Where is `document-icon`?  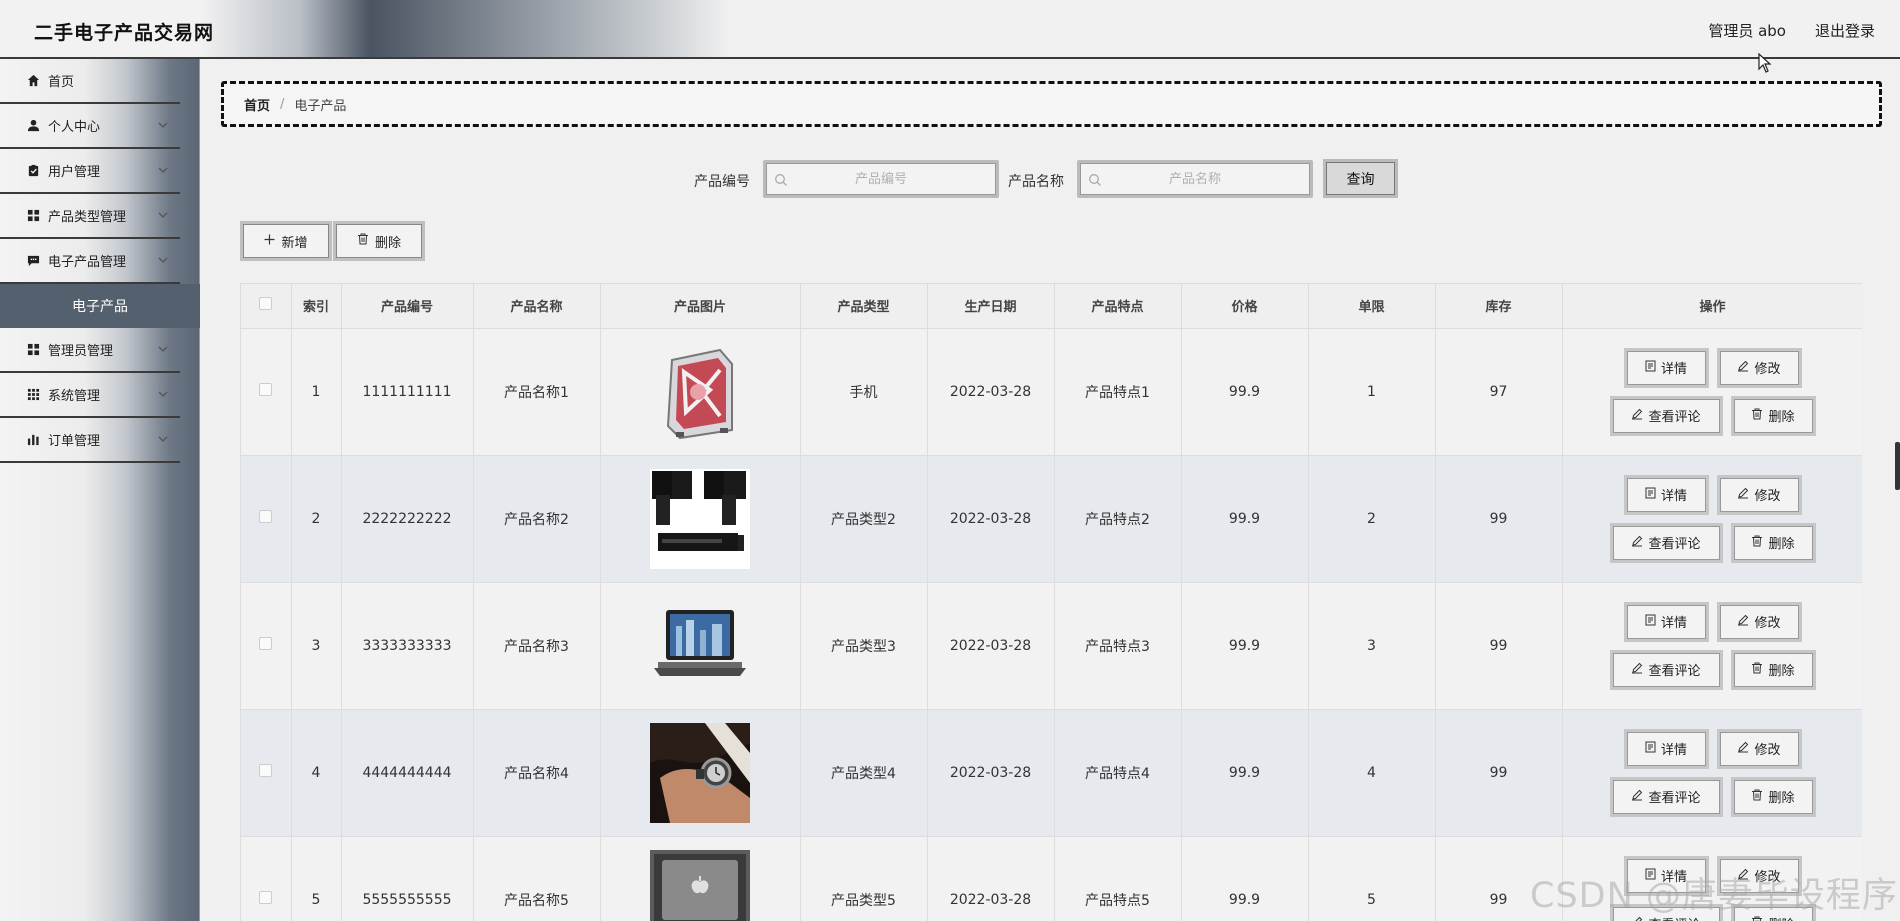
document-icon is located at coordinates (1650, 495).